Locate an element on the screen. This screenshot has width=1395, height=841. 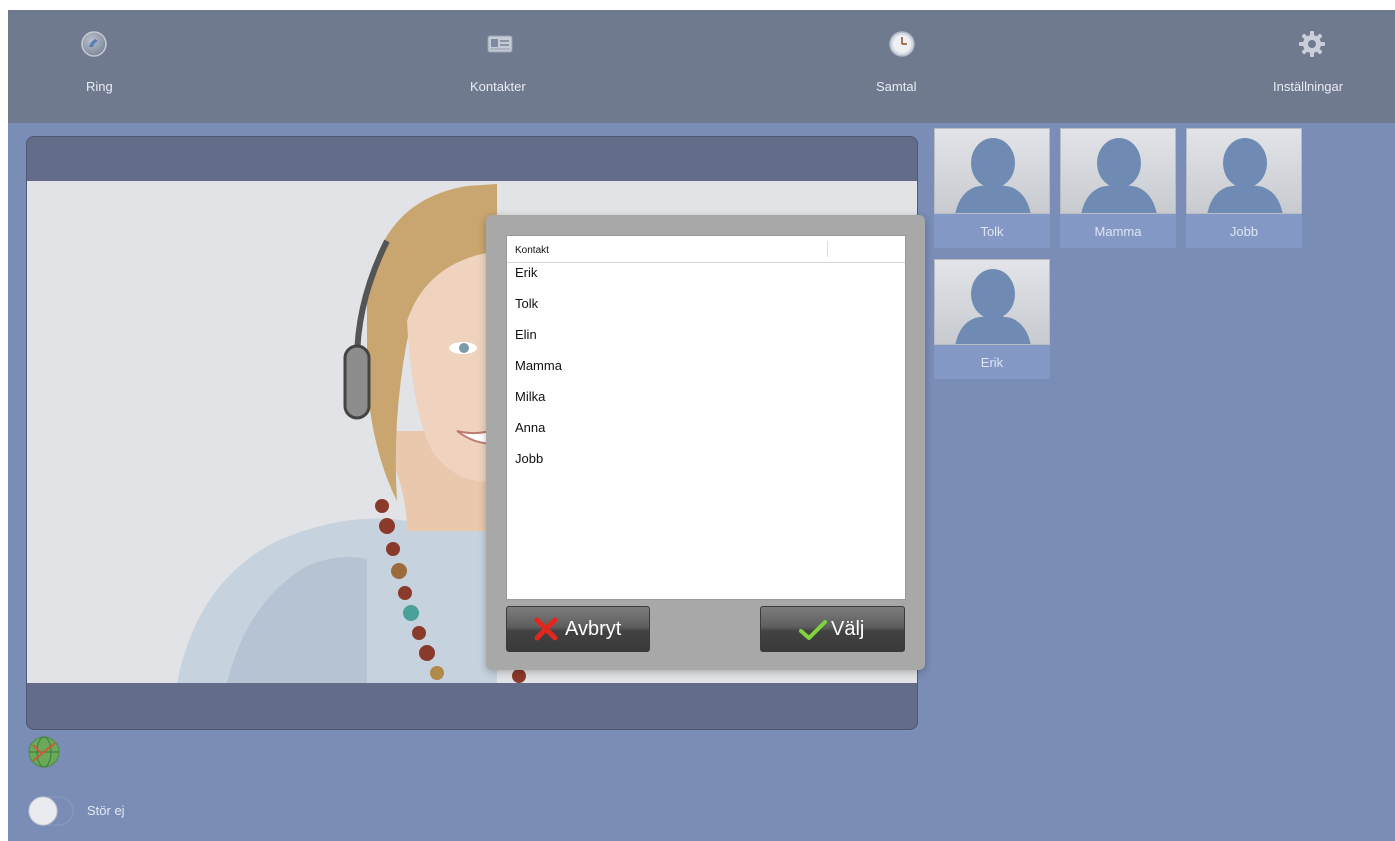
globe-icon is located at coordinates (44, 752).